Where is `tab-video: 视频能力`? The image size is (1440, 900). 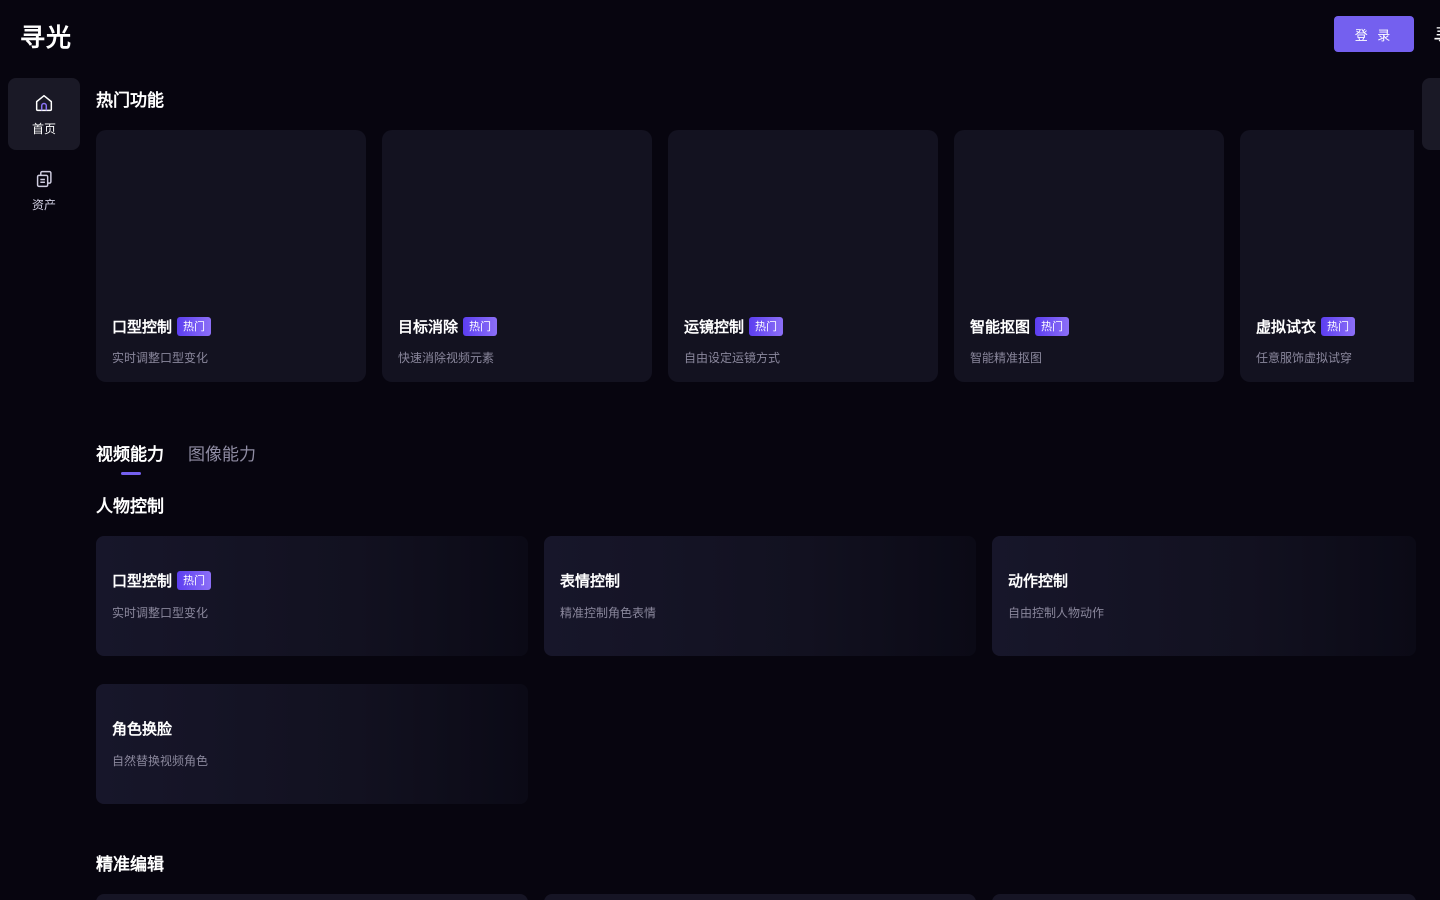
tab-video: 视频能力 is located at coordinates (130, 457).